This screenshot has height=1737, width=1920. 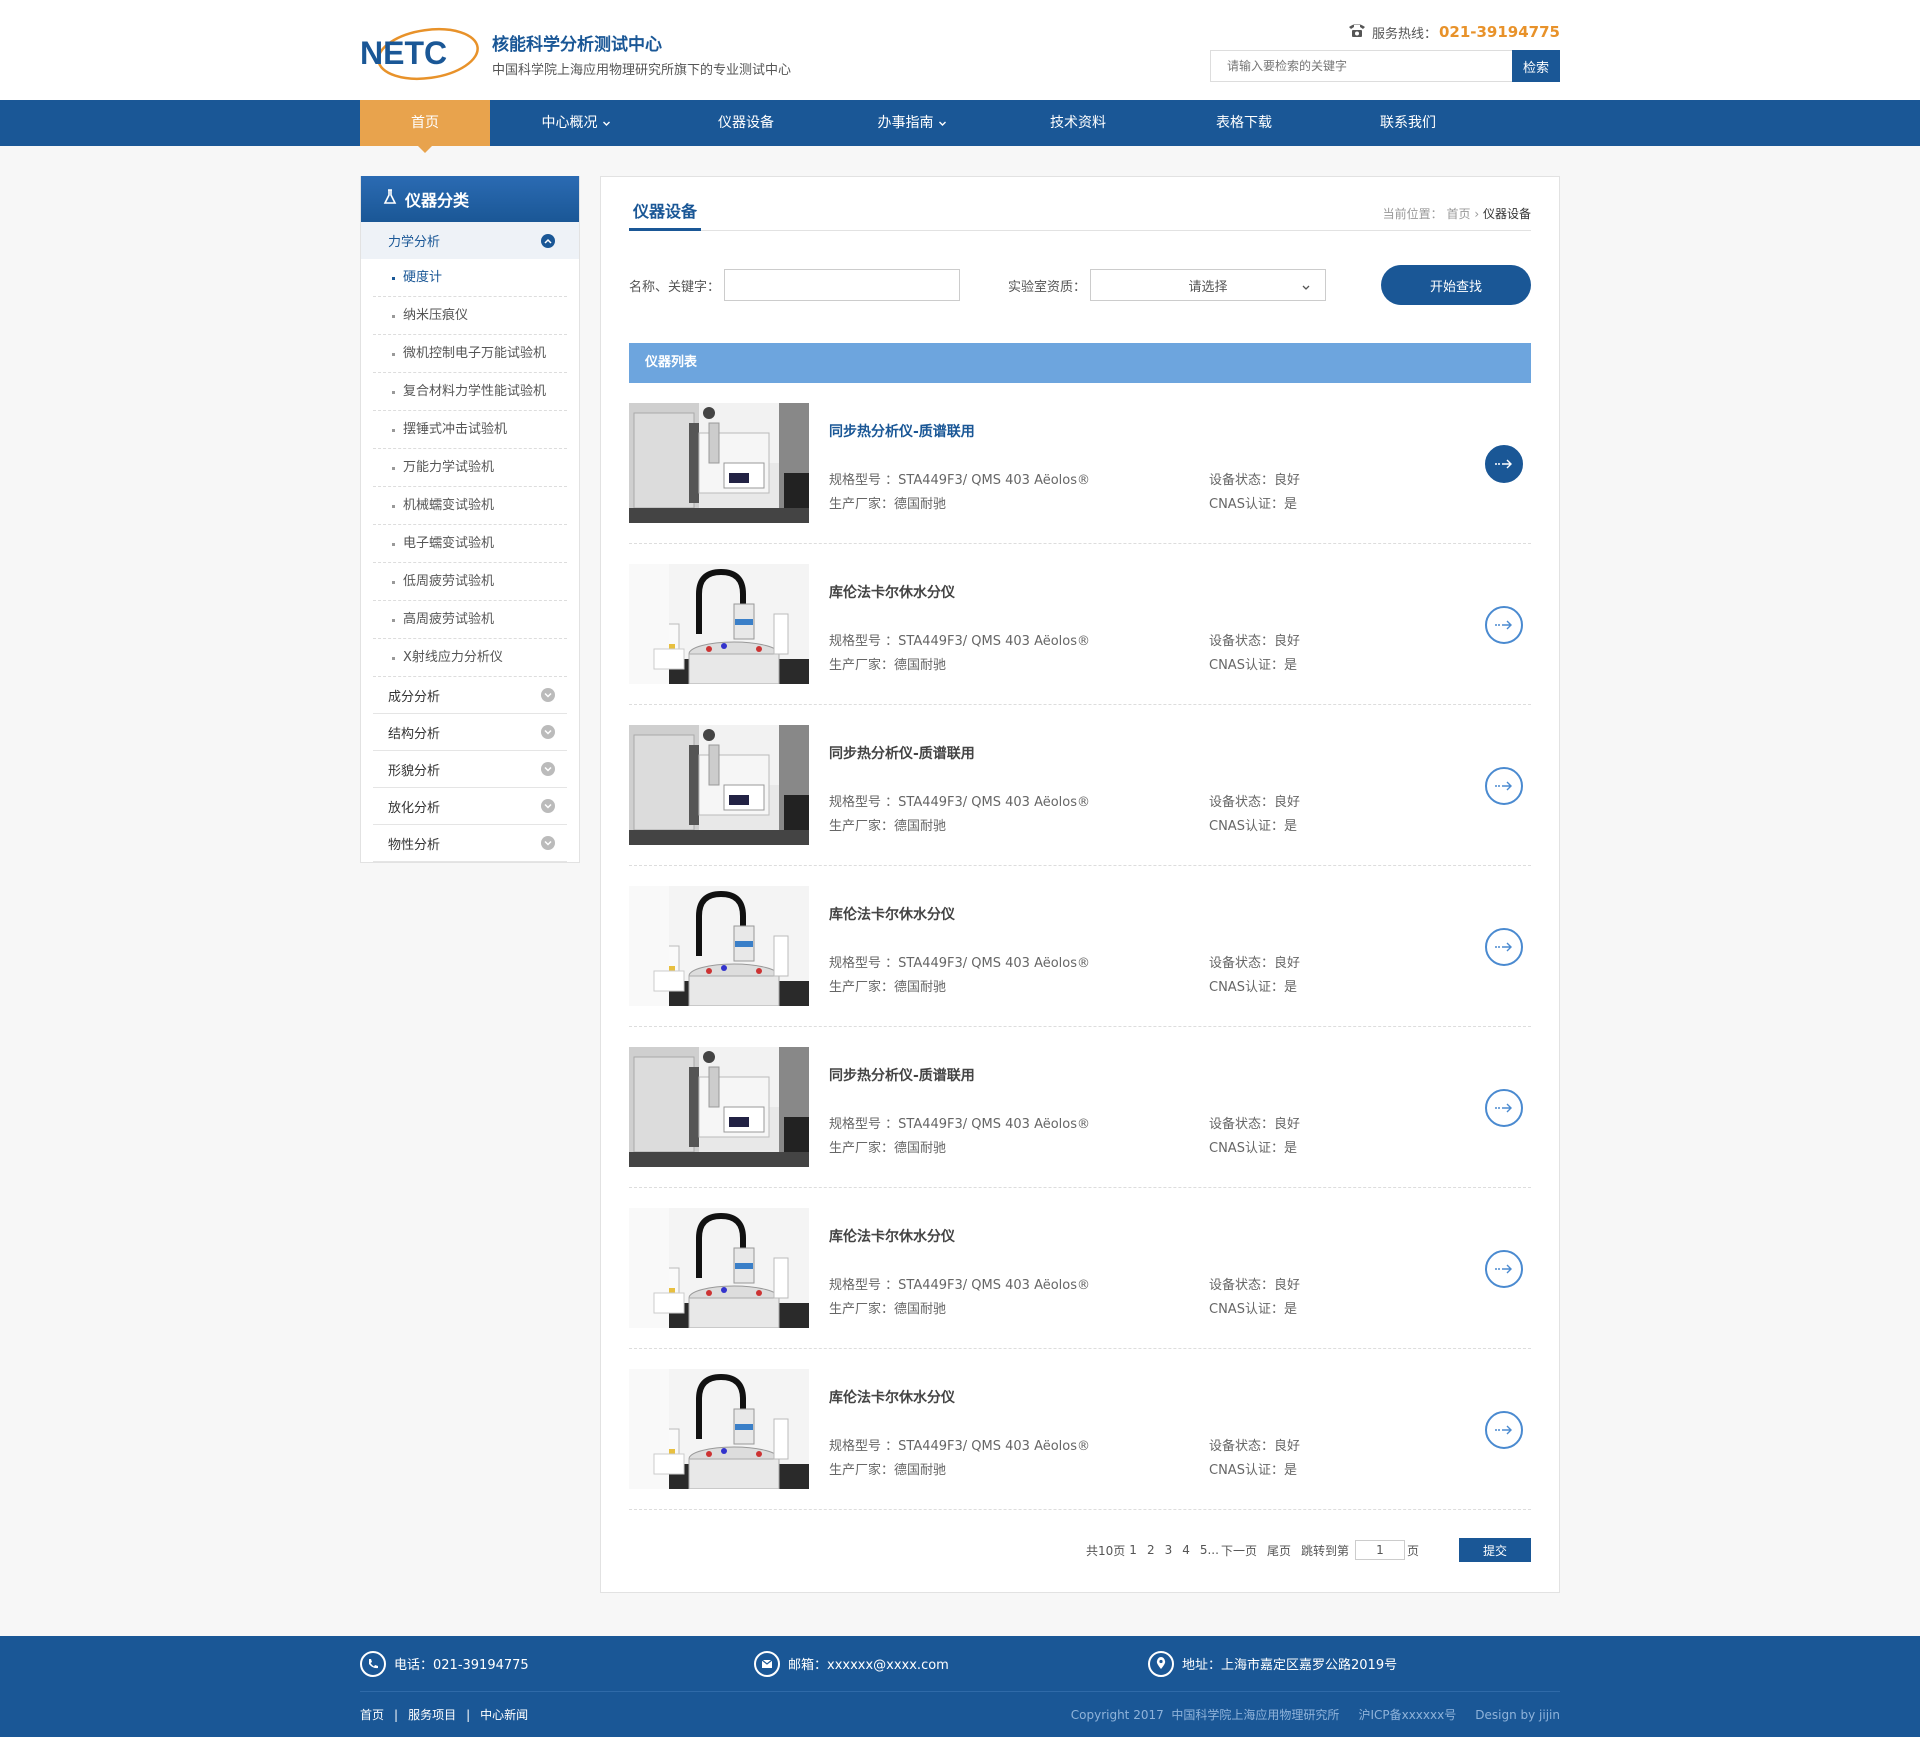 I want to click on site-logo: NETC 核能科学分析测试中心 中国科学院上海应用物理研究所旗下的专业测试中心, so click(x=575, y=54).